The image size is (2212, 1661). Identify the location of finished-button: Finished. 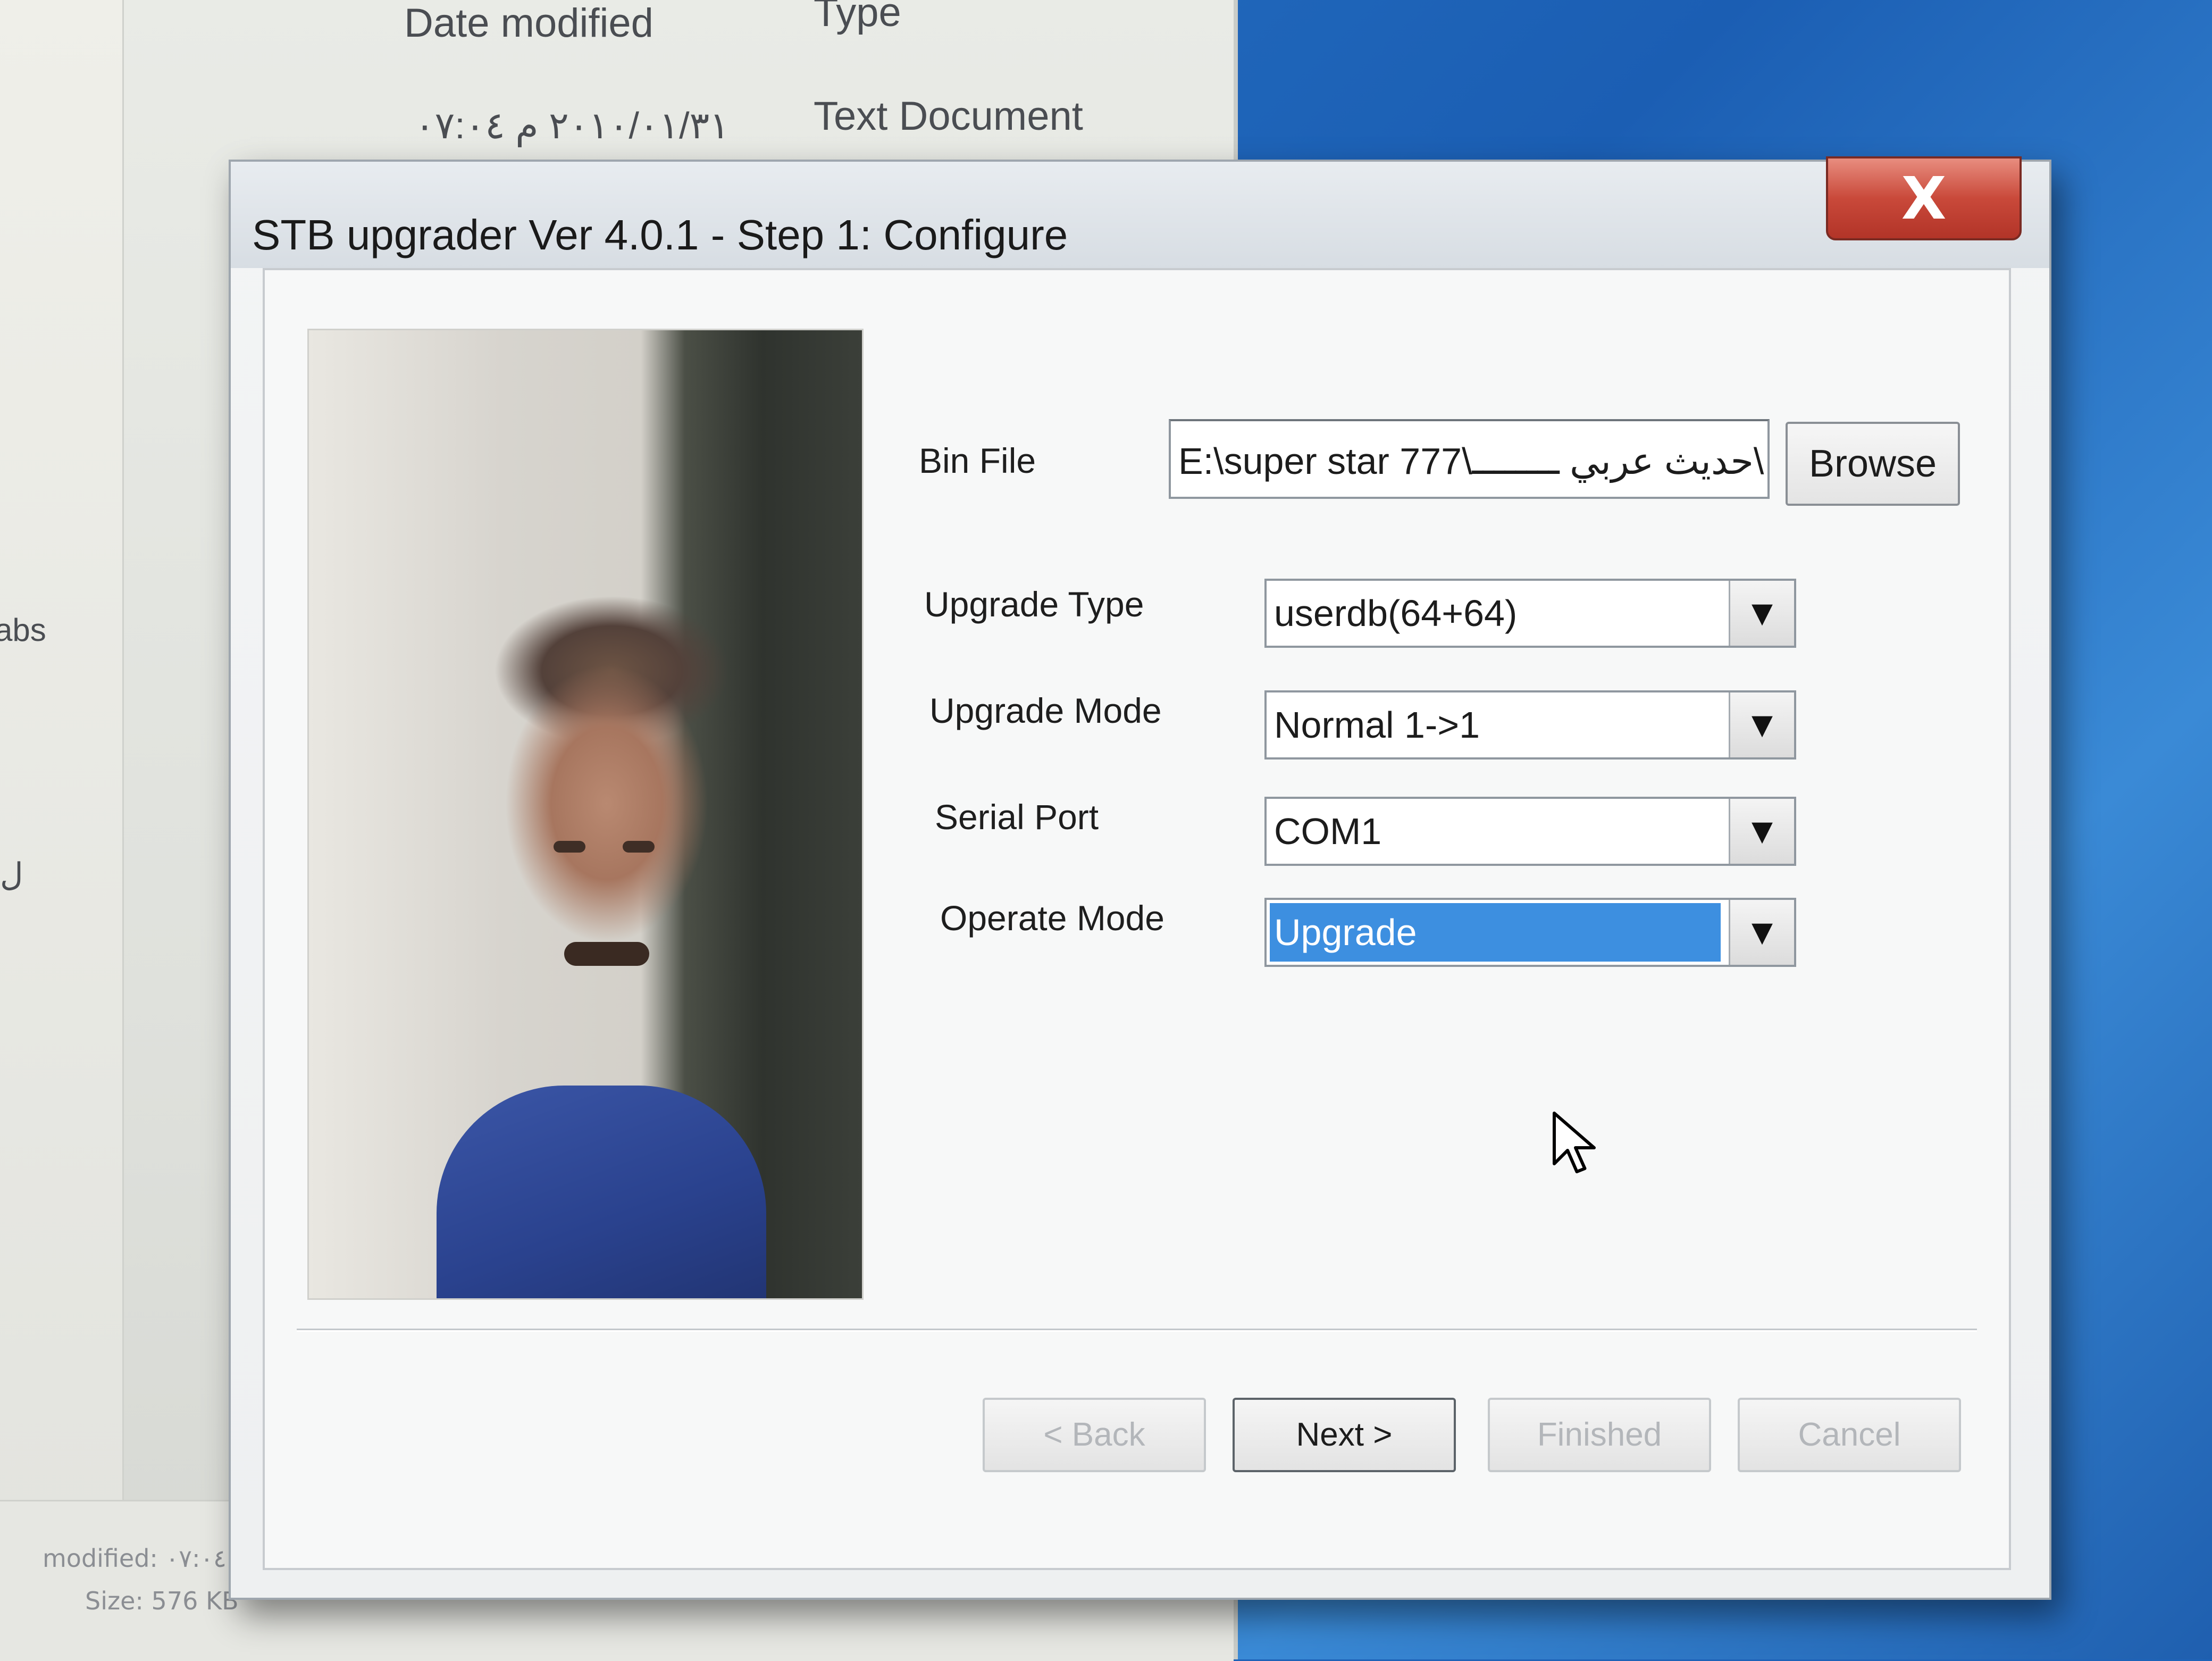
(1599, 1435).